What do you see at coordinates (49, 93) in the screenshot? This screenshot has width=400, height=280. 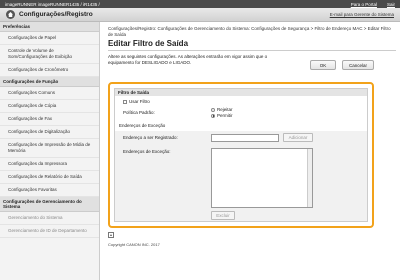 I see `sidebar-item-common: Configurações Comuns` at bounding box center [49, 93].